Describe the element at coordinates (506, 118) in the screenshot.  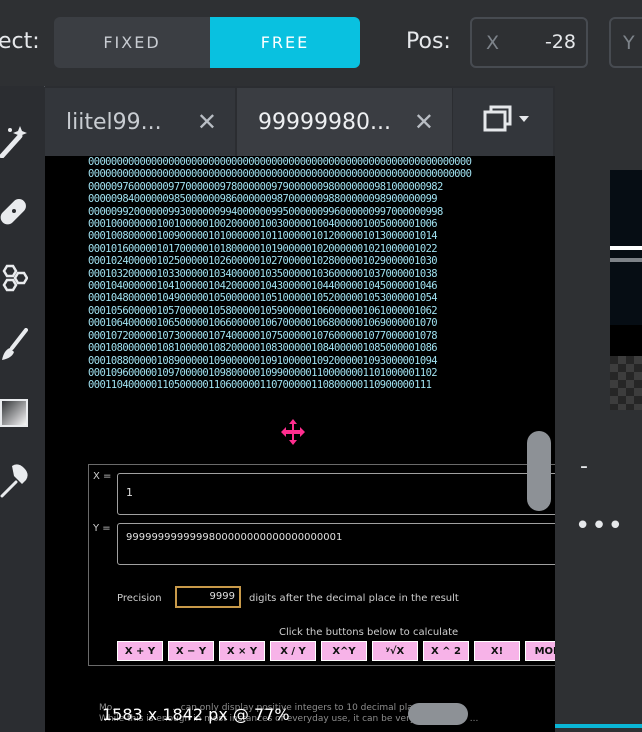
I see `windows-icon` at that location.